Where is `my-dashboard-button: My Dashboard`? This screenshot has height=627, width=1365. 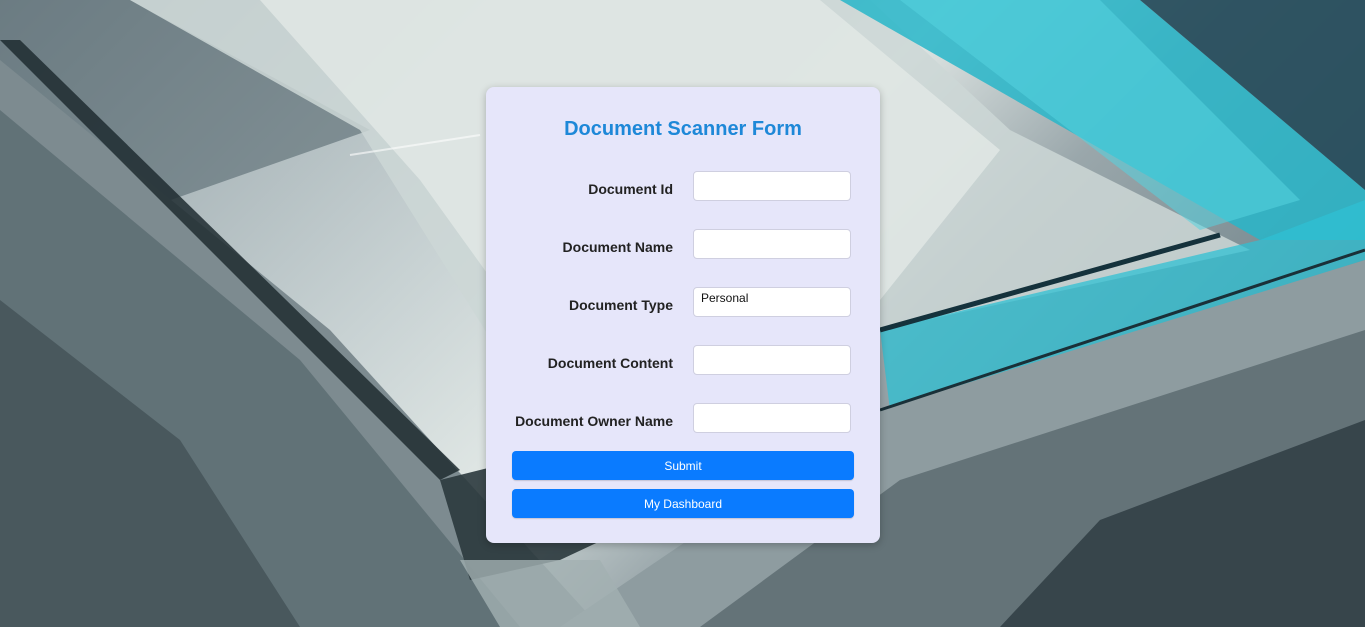
my-dashboard-button: My Dashboard is located at coordinates (683, 503).